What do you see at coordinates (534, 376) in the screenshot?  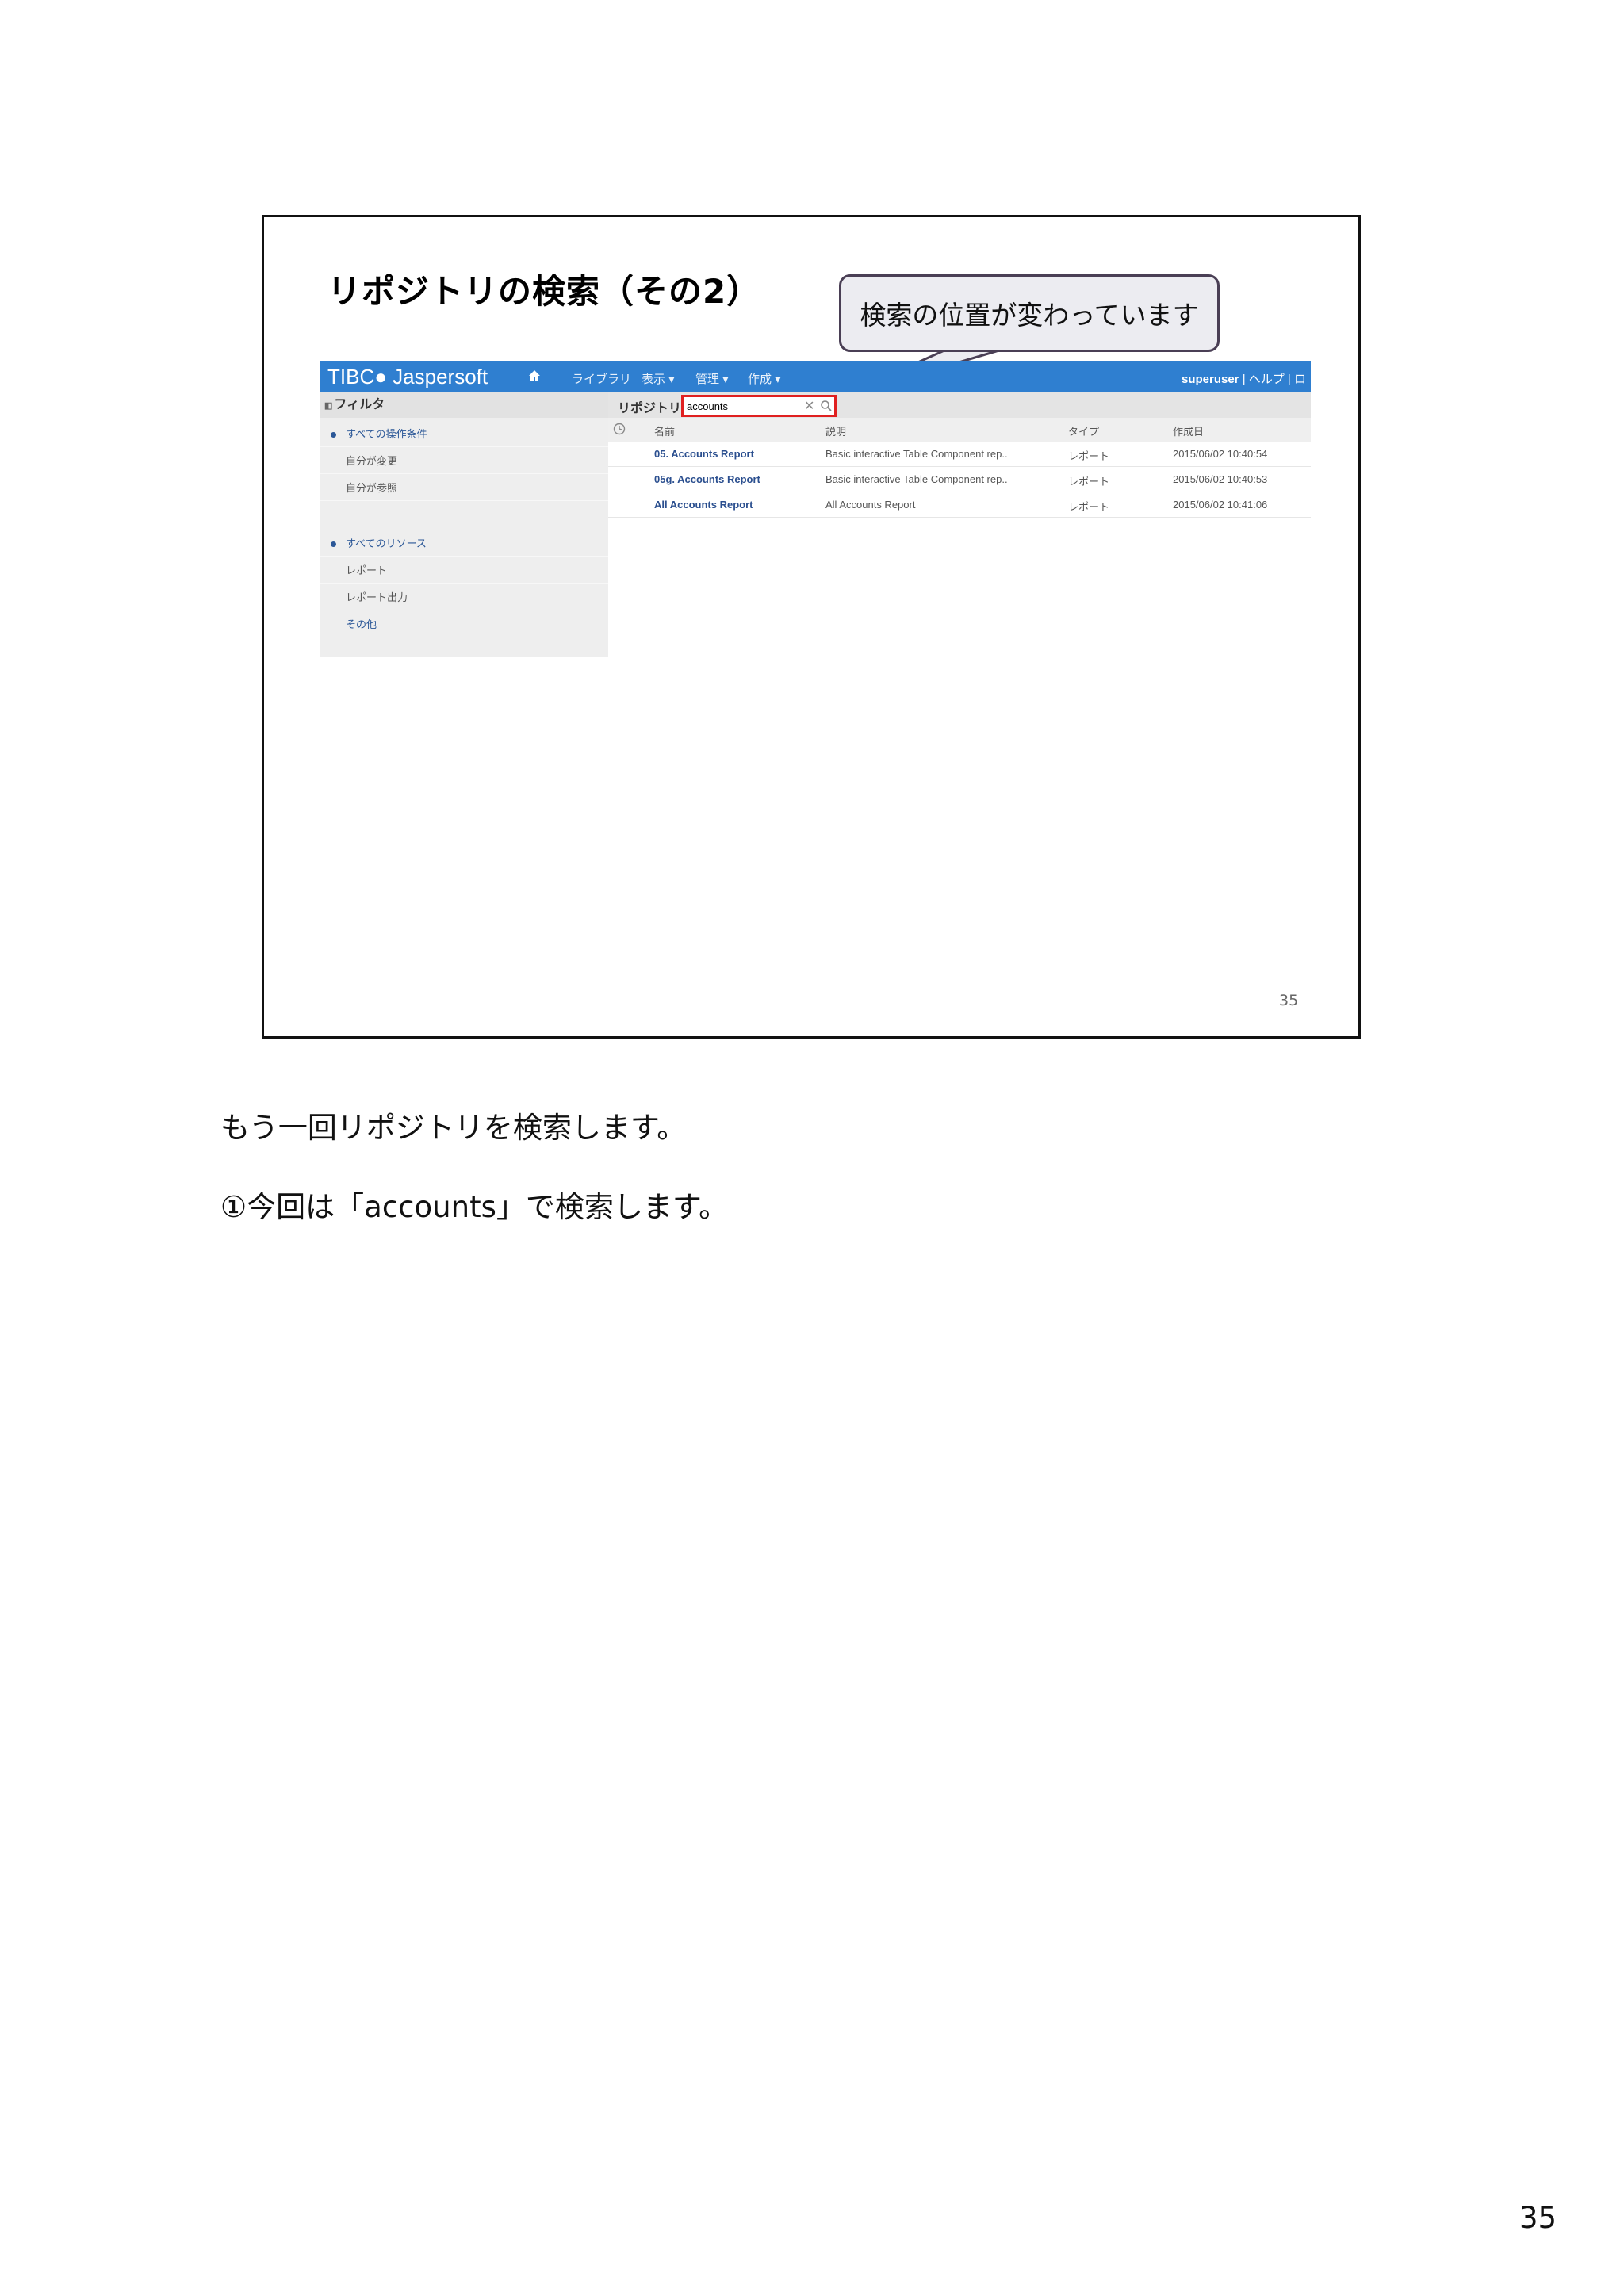 I see `home-icon` at bounding box center [534, 376].